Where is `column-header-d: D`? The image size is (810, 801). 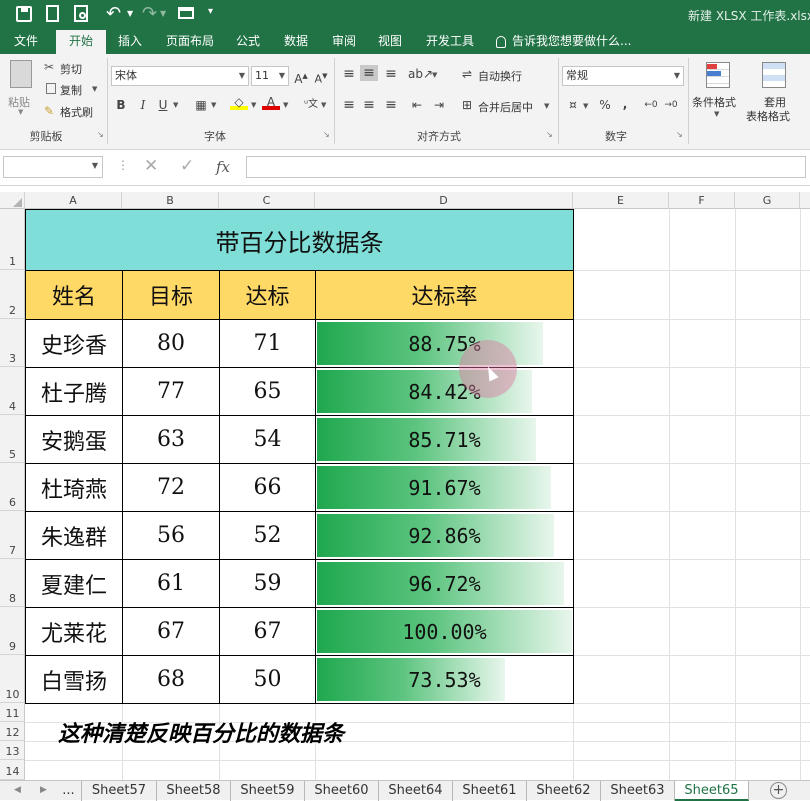 column-header-d: D is located at coordinates (444, 200).